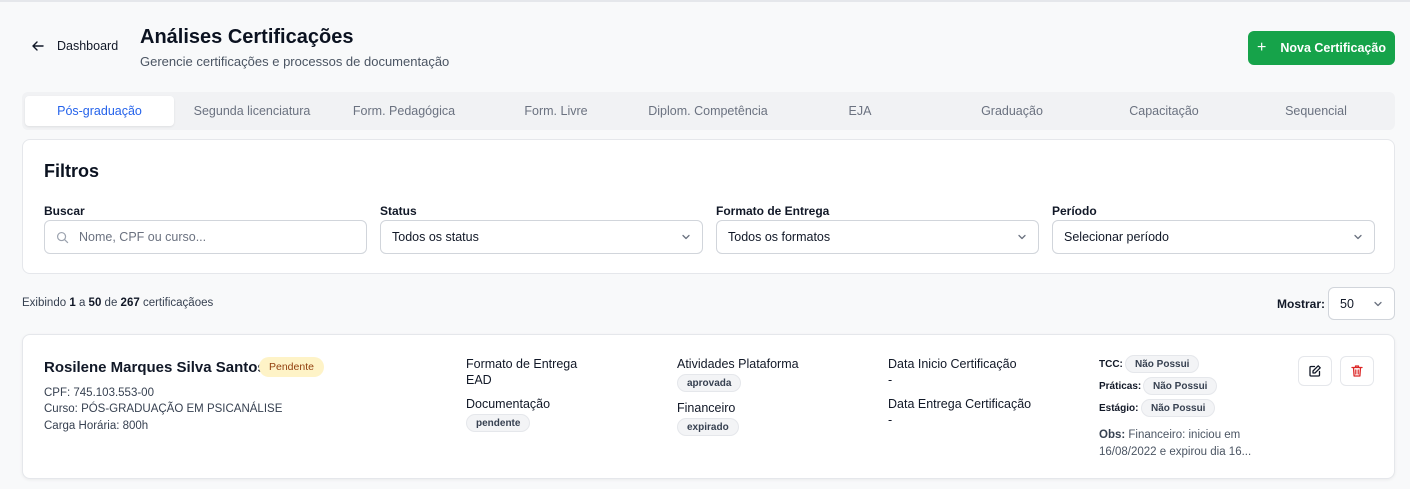 The height and width of the screenshot is (489, 1410). What do you see at coordinates (860, 111) in the screenshot?
I see `tab-eja: EJA` at bounding box center [860, 111].